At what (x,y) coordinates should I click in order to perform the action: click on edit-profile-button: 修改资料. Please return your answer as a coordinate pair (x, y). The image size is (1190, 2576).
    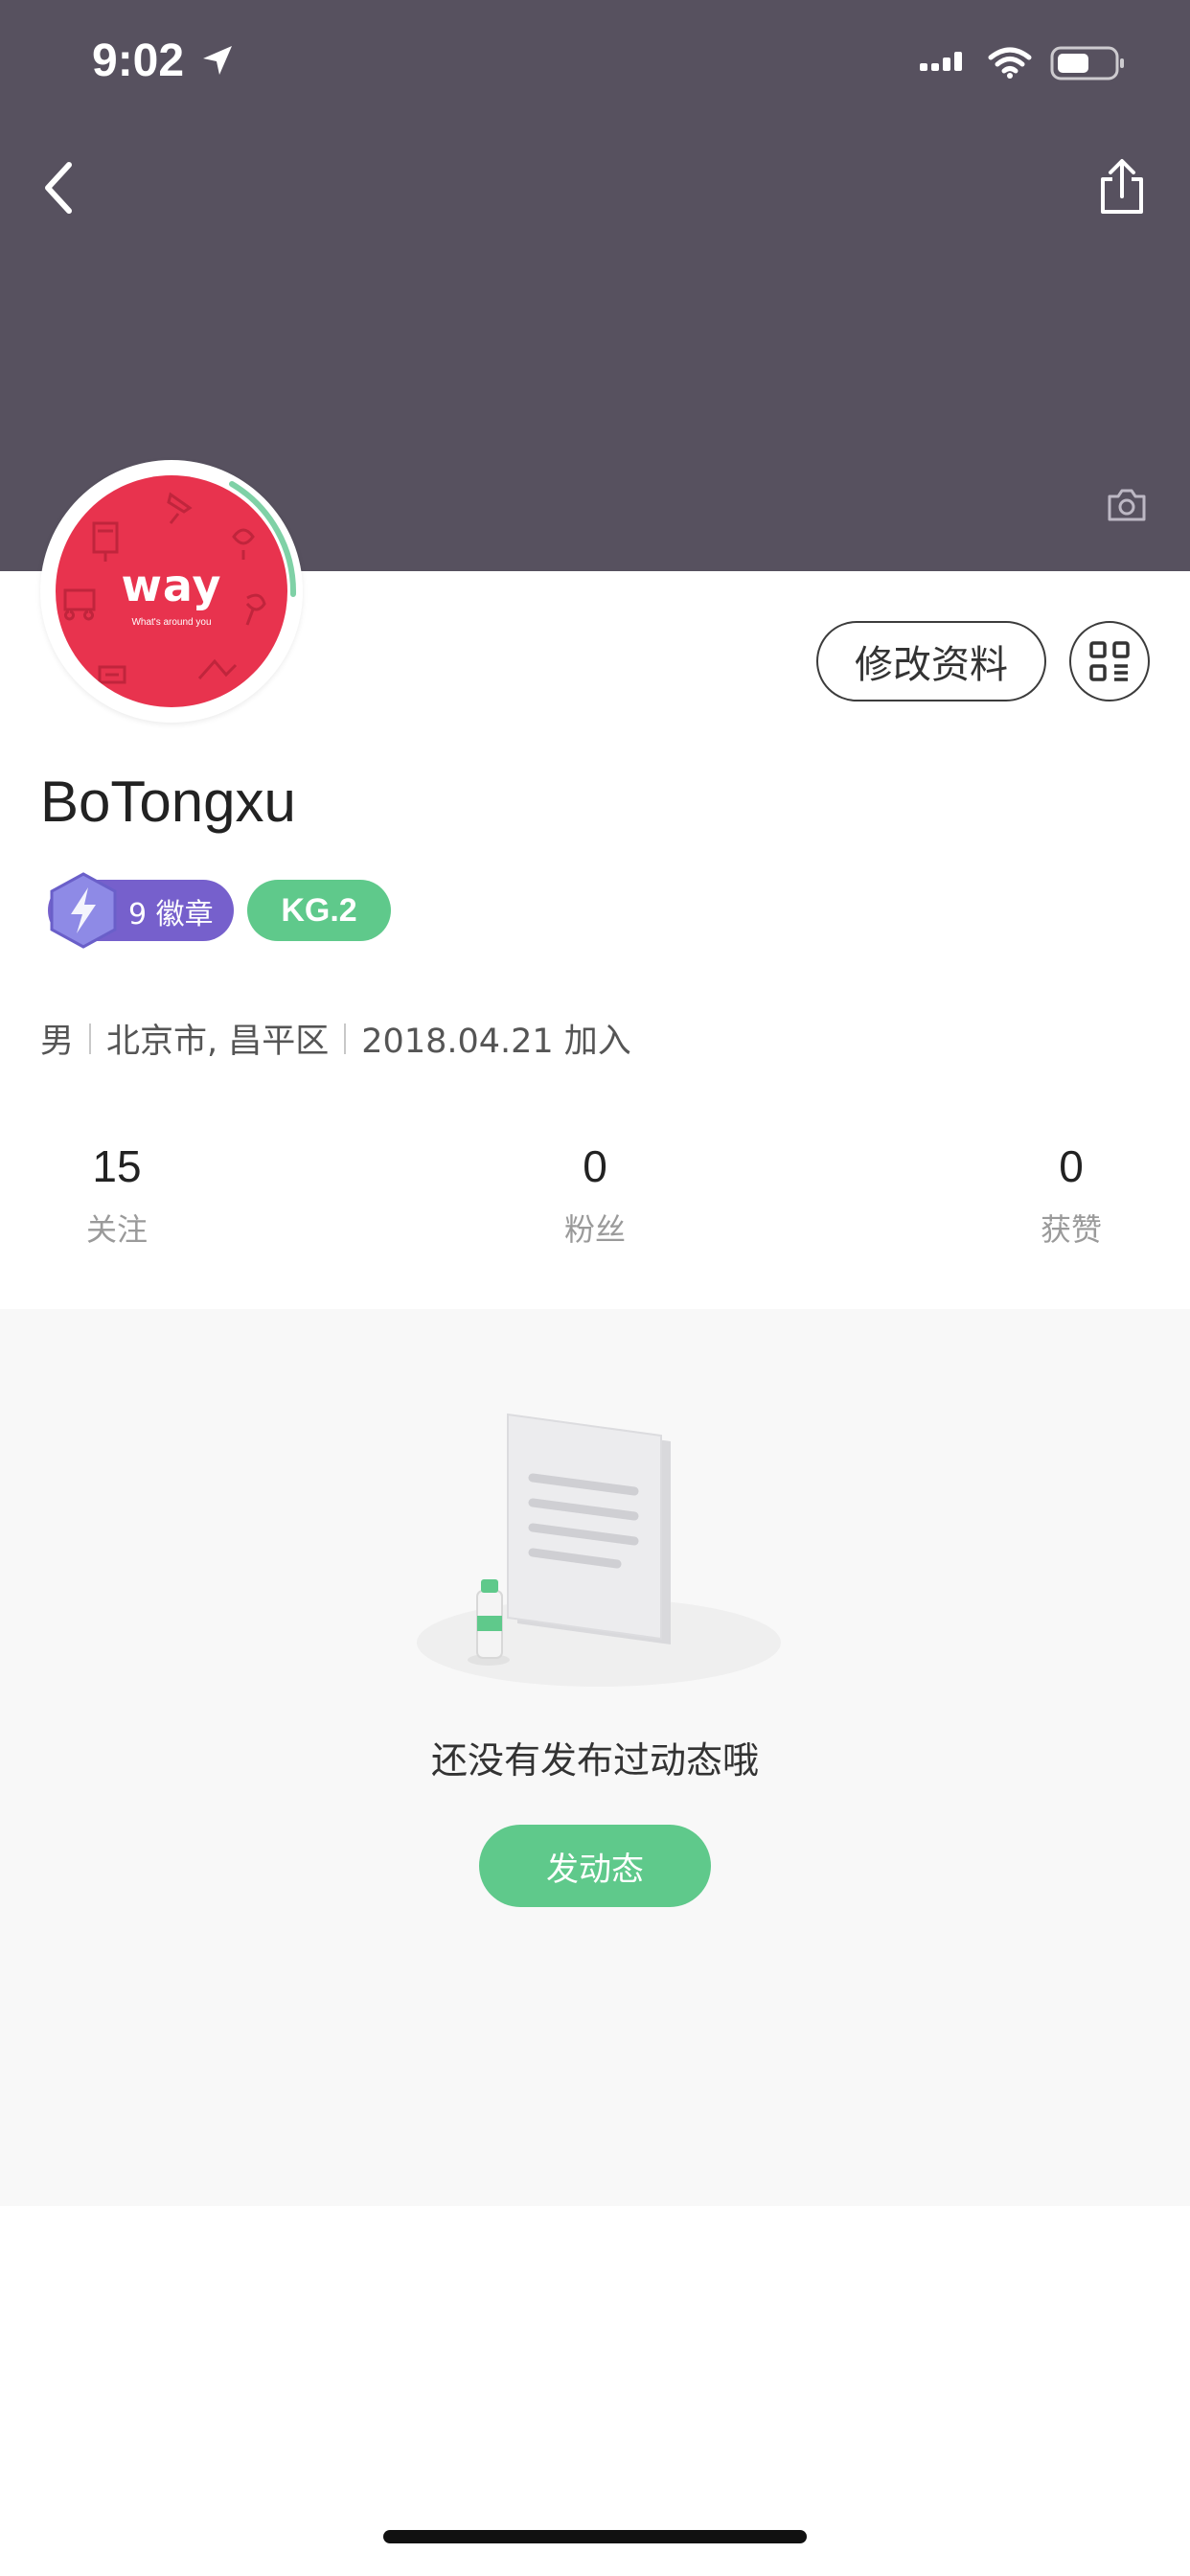
    Looking at the image, I should click on (931, 661).